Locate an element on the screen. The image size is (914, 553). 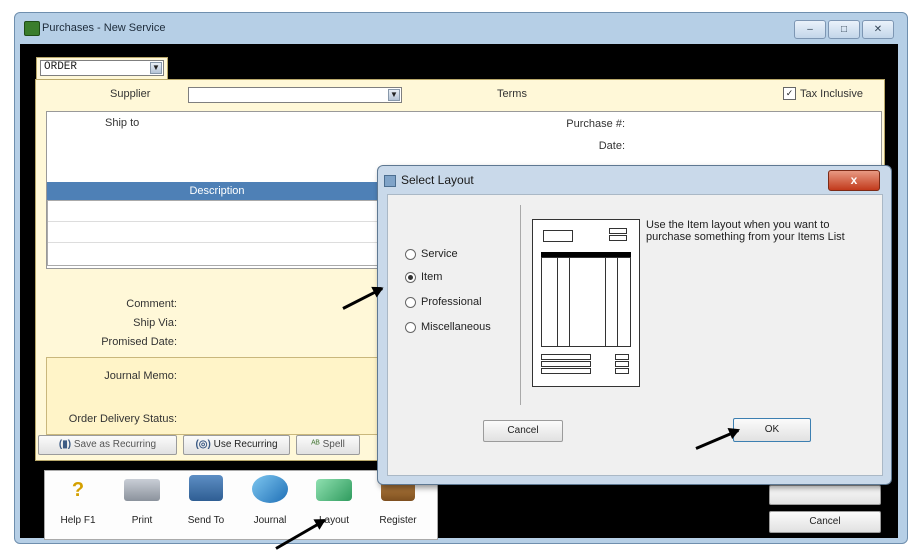
tax-inclusive-checkbox: ✓ is located at coordinates (789, 93).